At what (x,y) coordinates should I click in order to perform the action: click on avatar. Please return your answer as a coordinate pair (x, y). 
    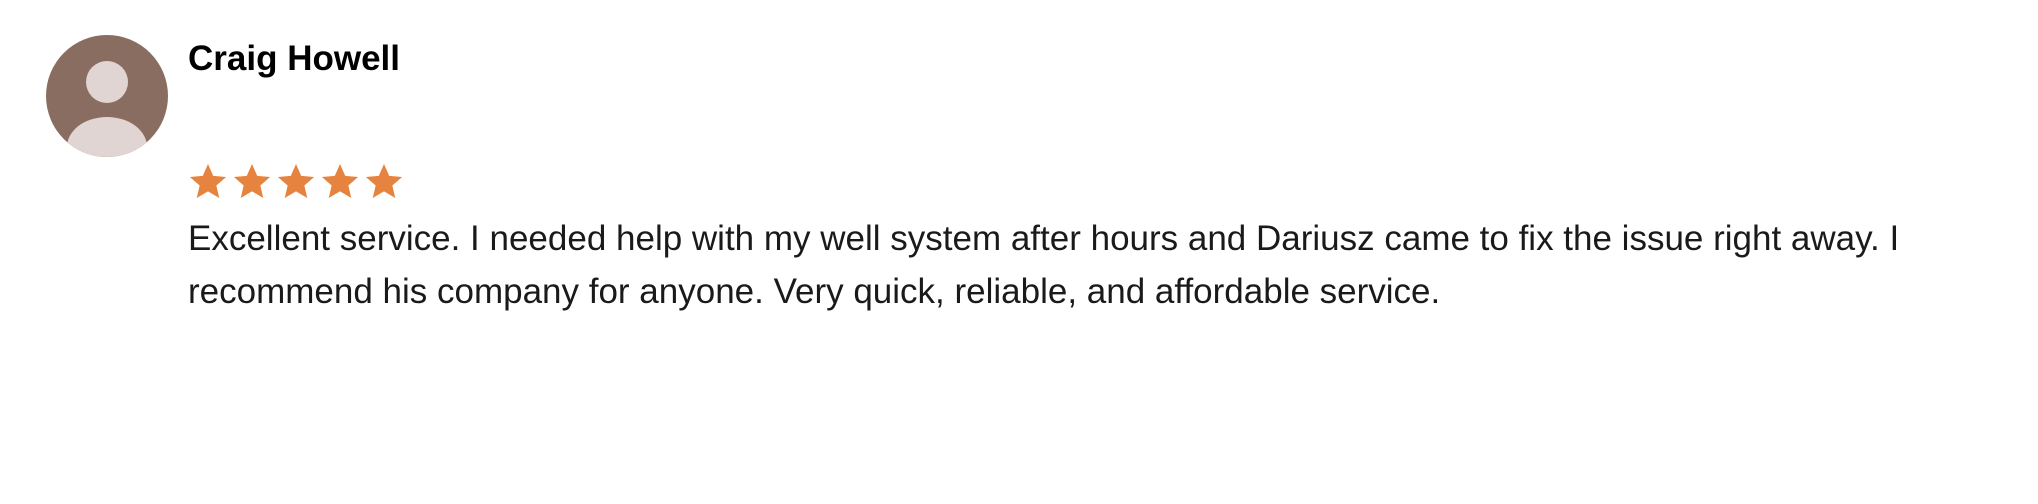
    Looking at the image, I should click on (107, 96).